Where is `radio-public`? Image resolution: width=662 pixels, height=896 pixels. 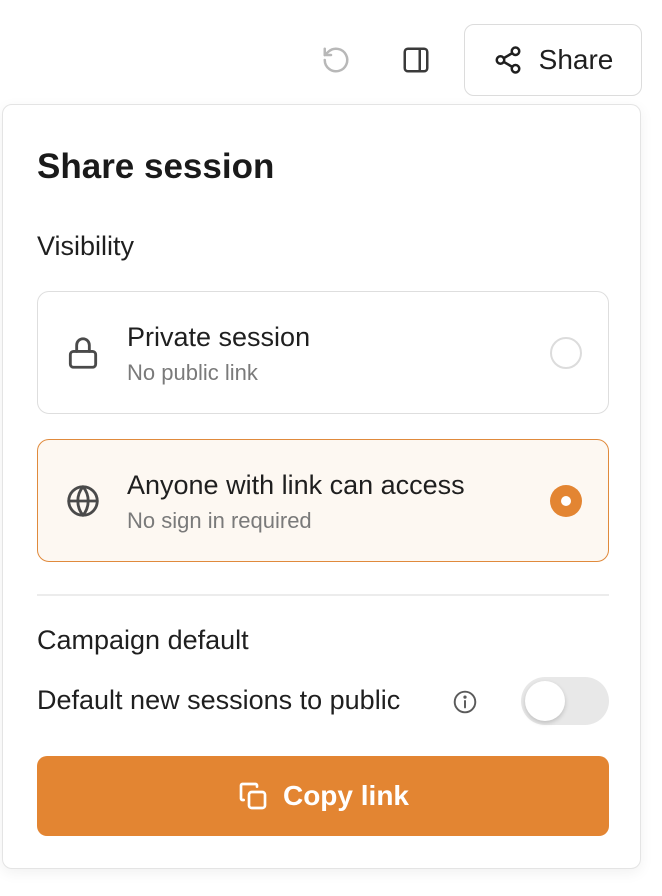 radio-public is located at coordinates (566, 501).